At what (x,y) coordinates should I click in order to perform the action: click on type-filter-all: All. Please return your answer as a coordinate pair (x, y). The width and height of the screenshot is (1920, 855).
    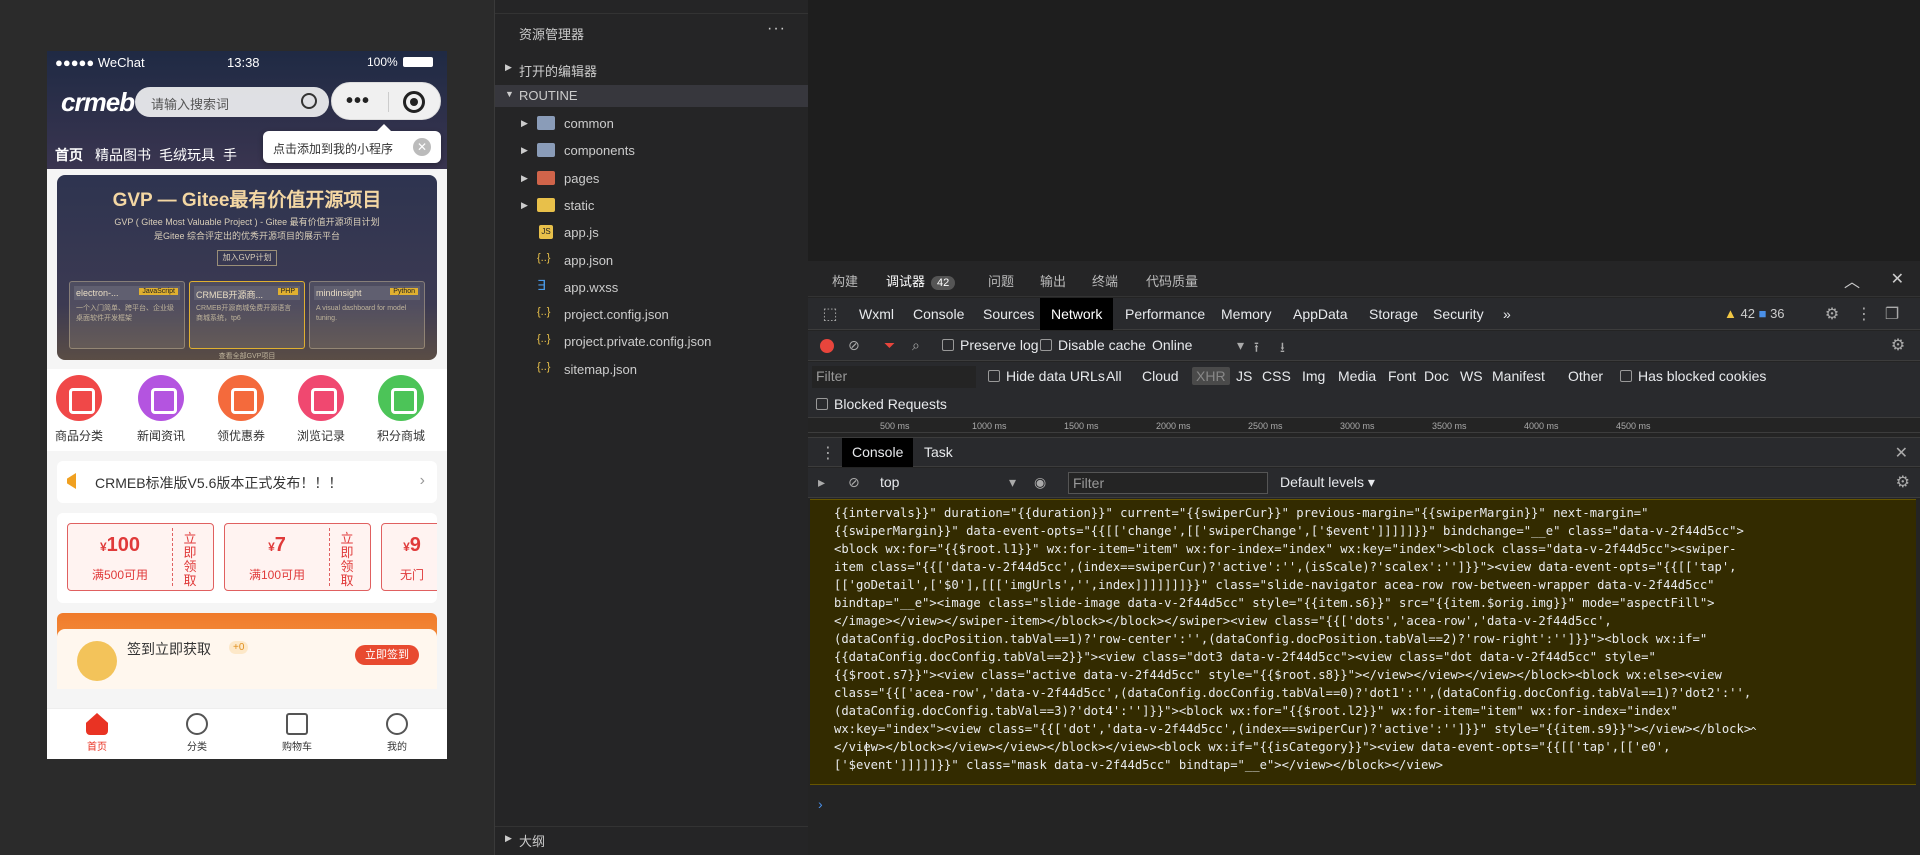
    Looking at the image, I should click on (1114, 376).